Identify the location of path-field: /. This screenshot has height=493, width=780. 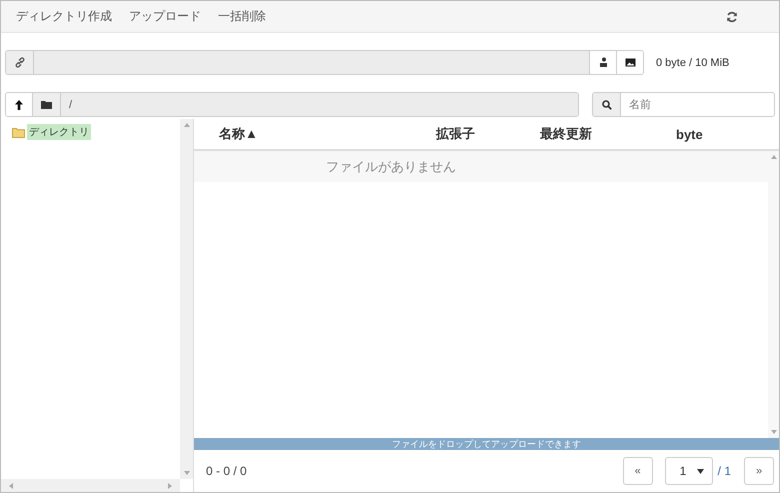
(319, 104).